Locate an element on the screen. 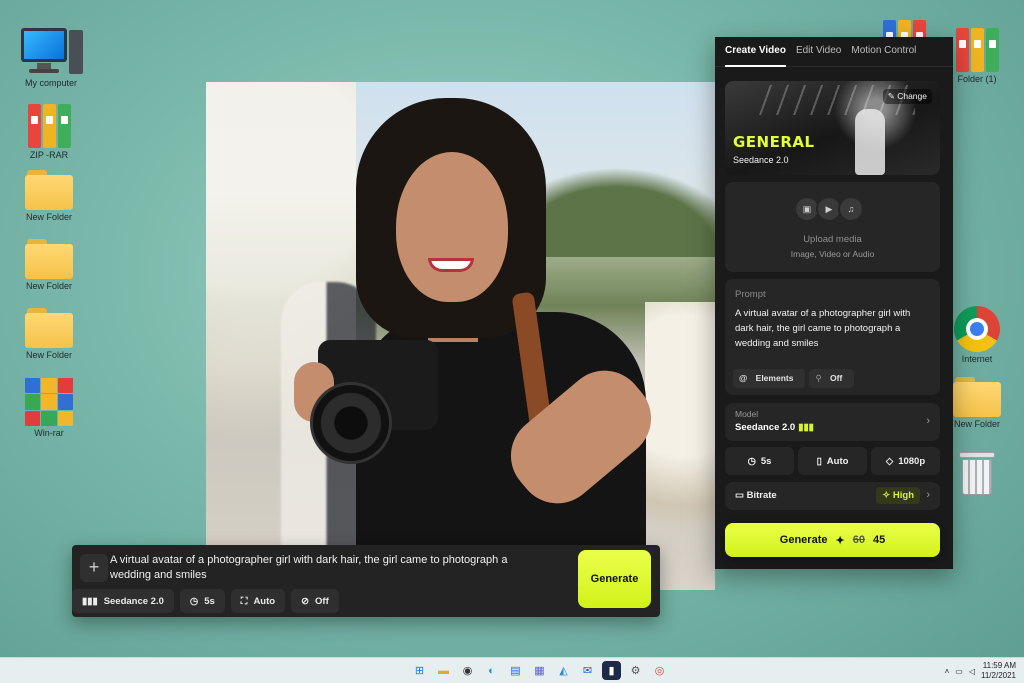 The width and height of the screenshot is (1024, 683). active-app-icon: ▮ is located at coordinates (611, 670).